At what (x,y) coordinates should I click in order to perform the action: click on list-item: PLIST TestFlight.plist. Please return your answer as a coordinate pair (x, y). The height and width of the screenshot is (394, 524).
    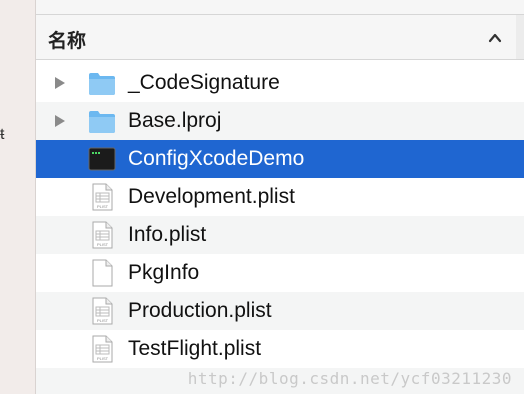
    Looking at the image, I should click on (280, 349).